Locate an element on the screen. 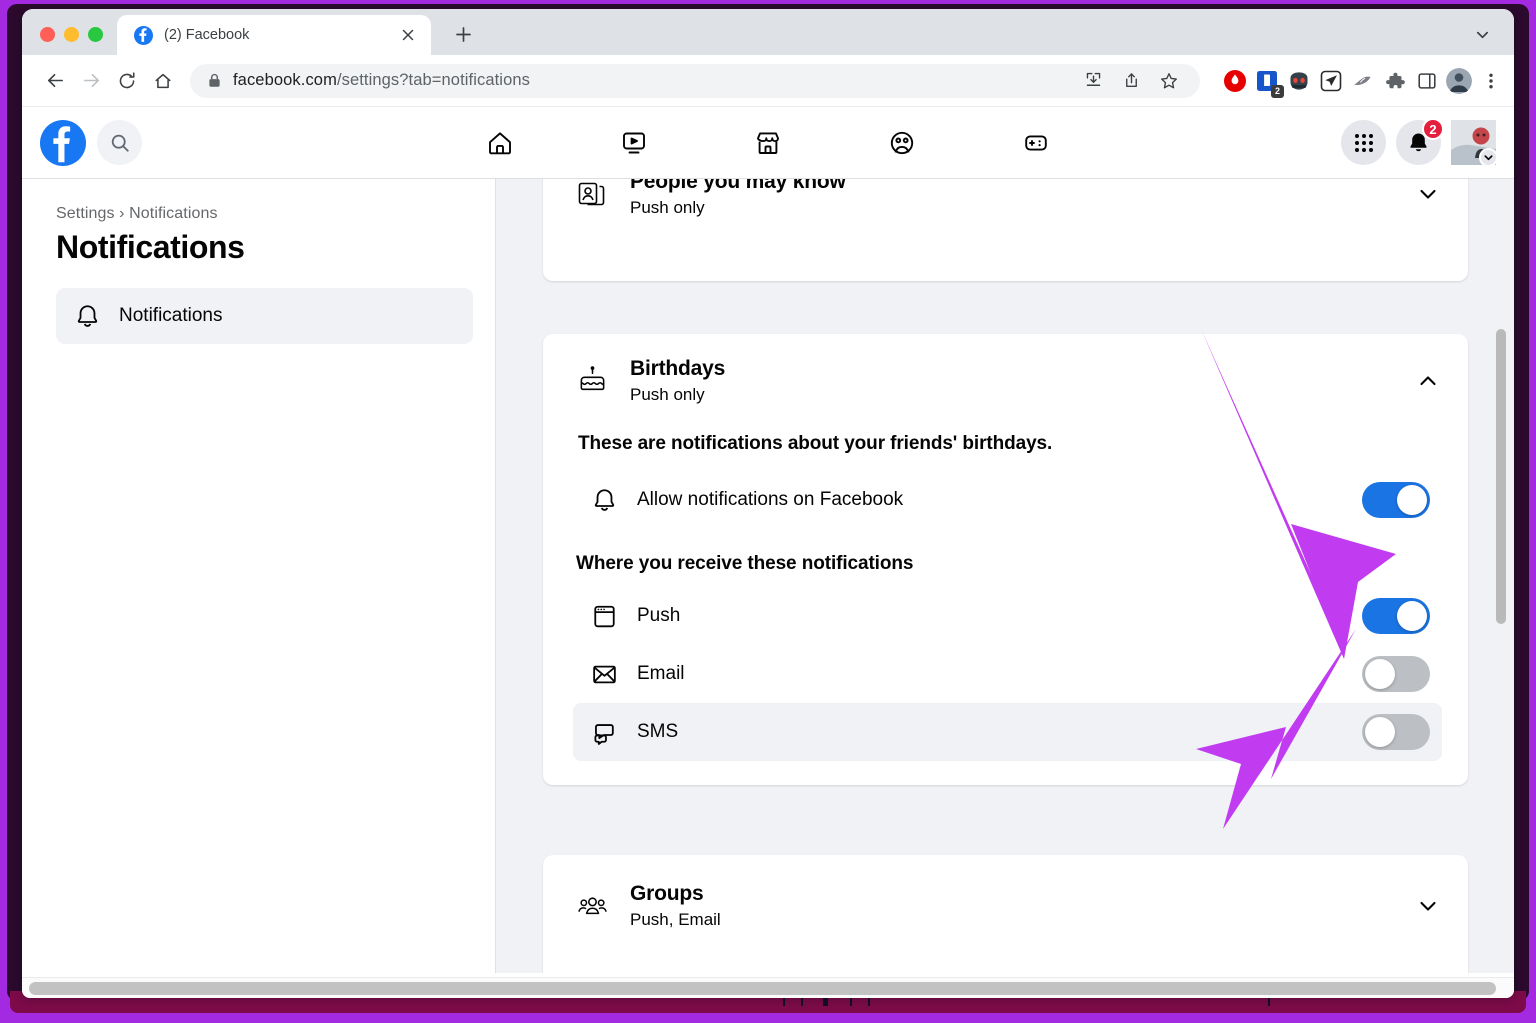  toggle-label-allow-notifications: Allow notifications on Facebook is located at coordinates (770, 500).